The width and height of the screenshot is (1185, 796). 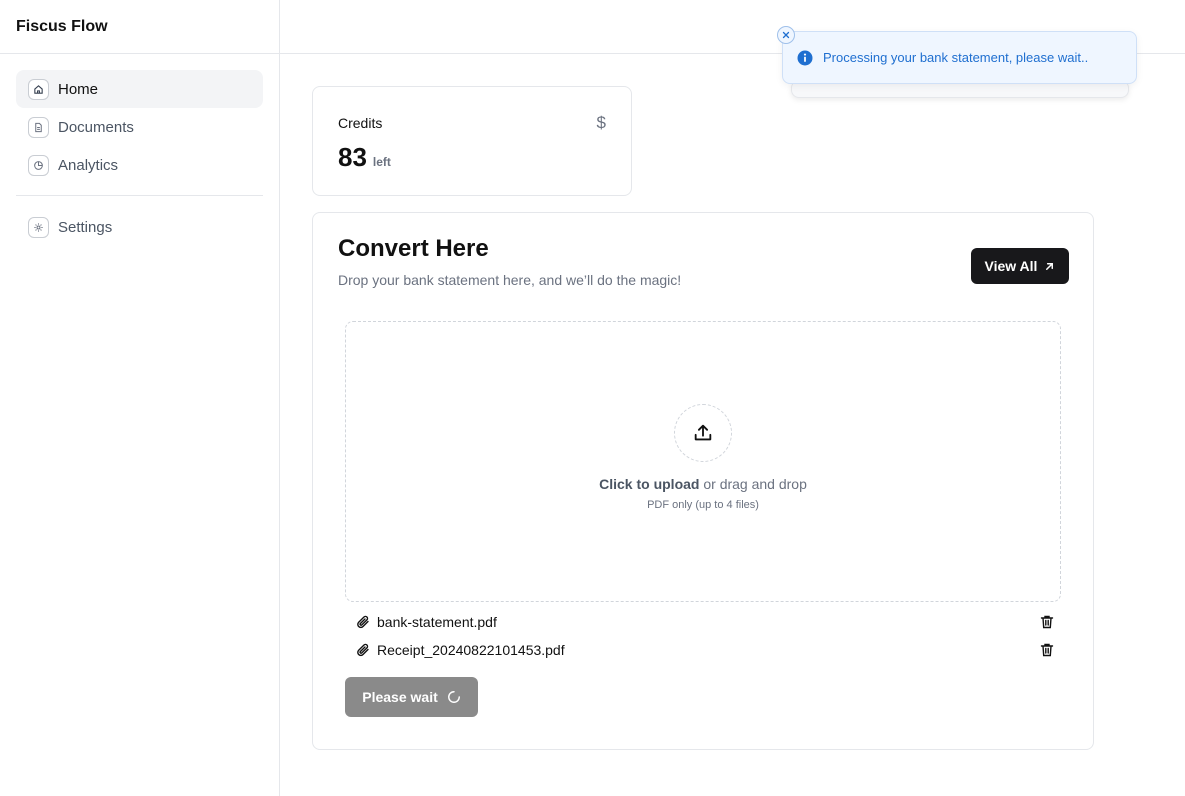 What do you see at coordinates (139, 89) in the screenshot?
I see `sidebar-item-home: Home` at bounding box center [139, 89].